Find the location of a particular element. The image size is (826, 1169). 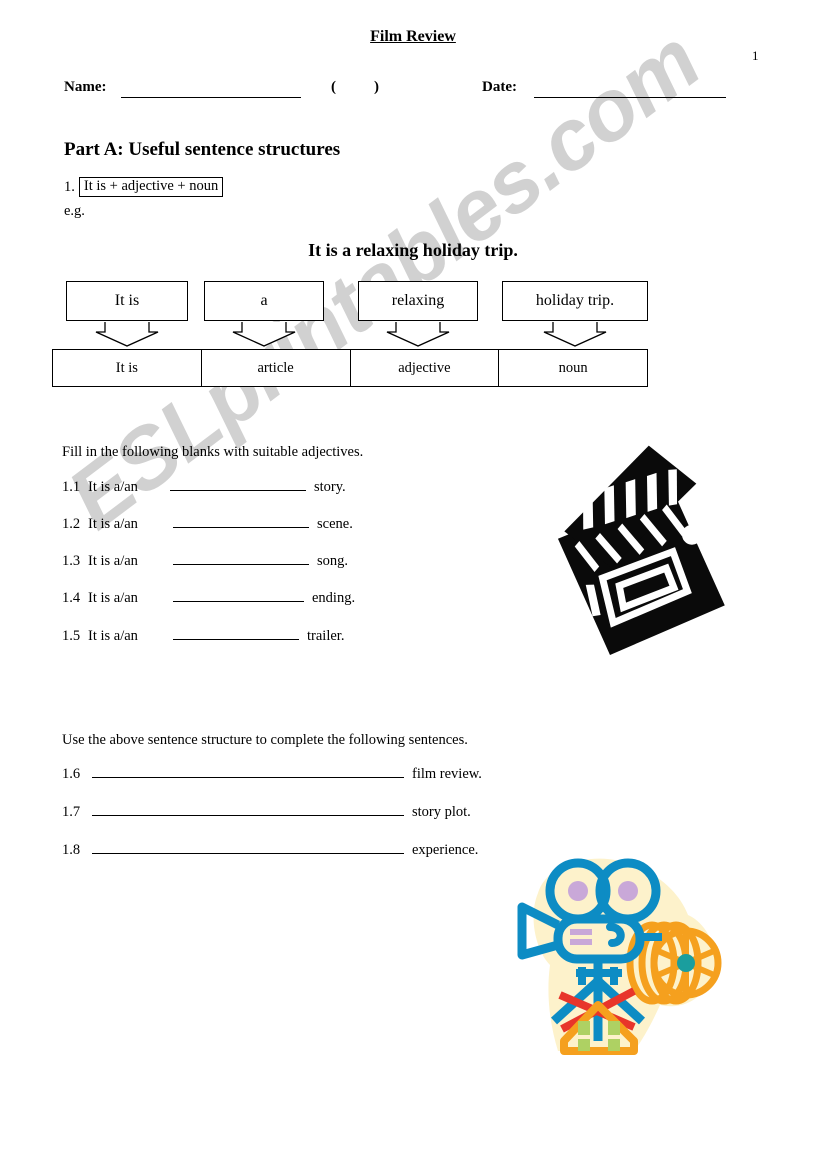

diagram-word-label: a is located at coordinates (264, 300).